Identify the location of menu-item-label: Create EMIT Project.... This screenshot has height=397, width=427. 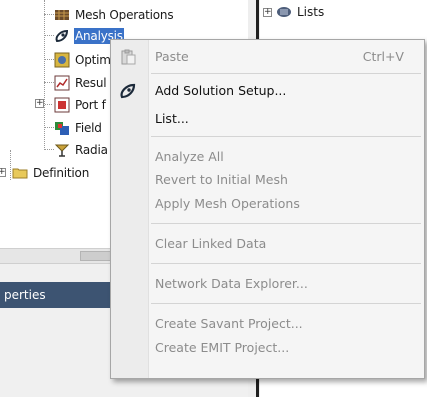
(222, 347).